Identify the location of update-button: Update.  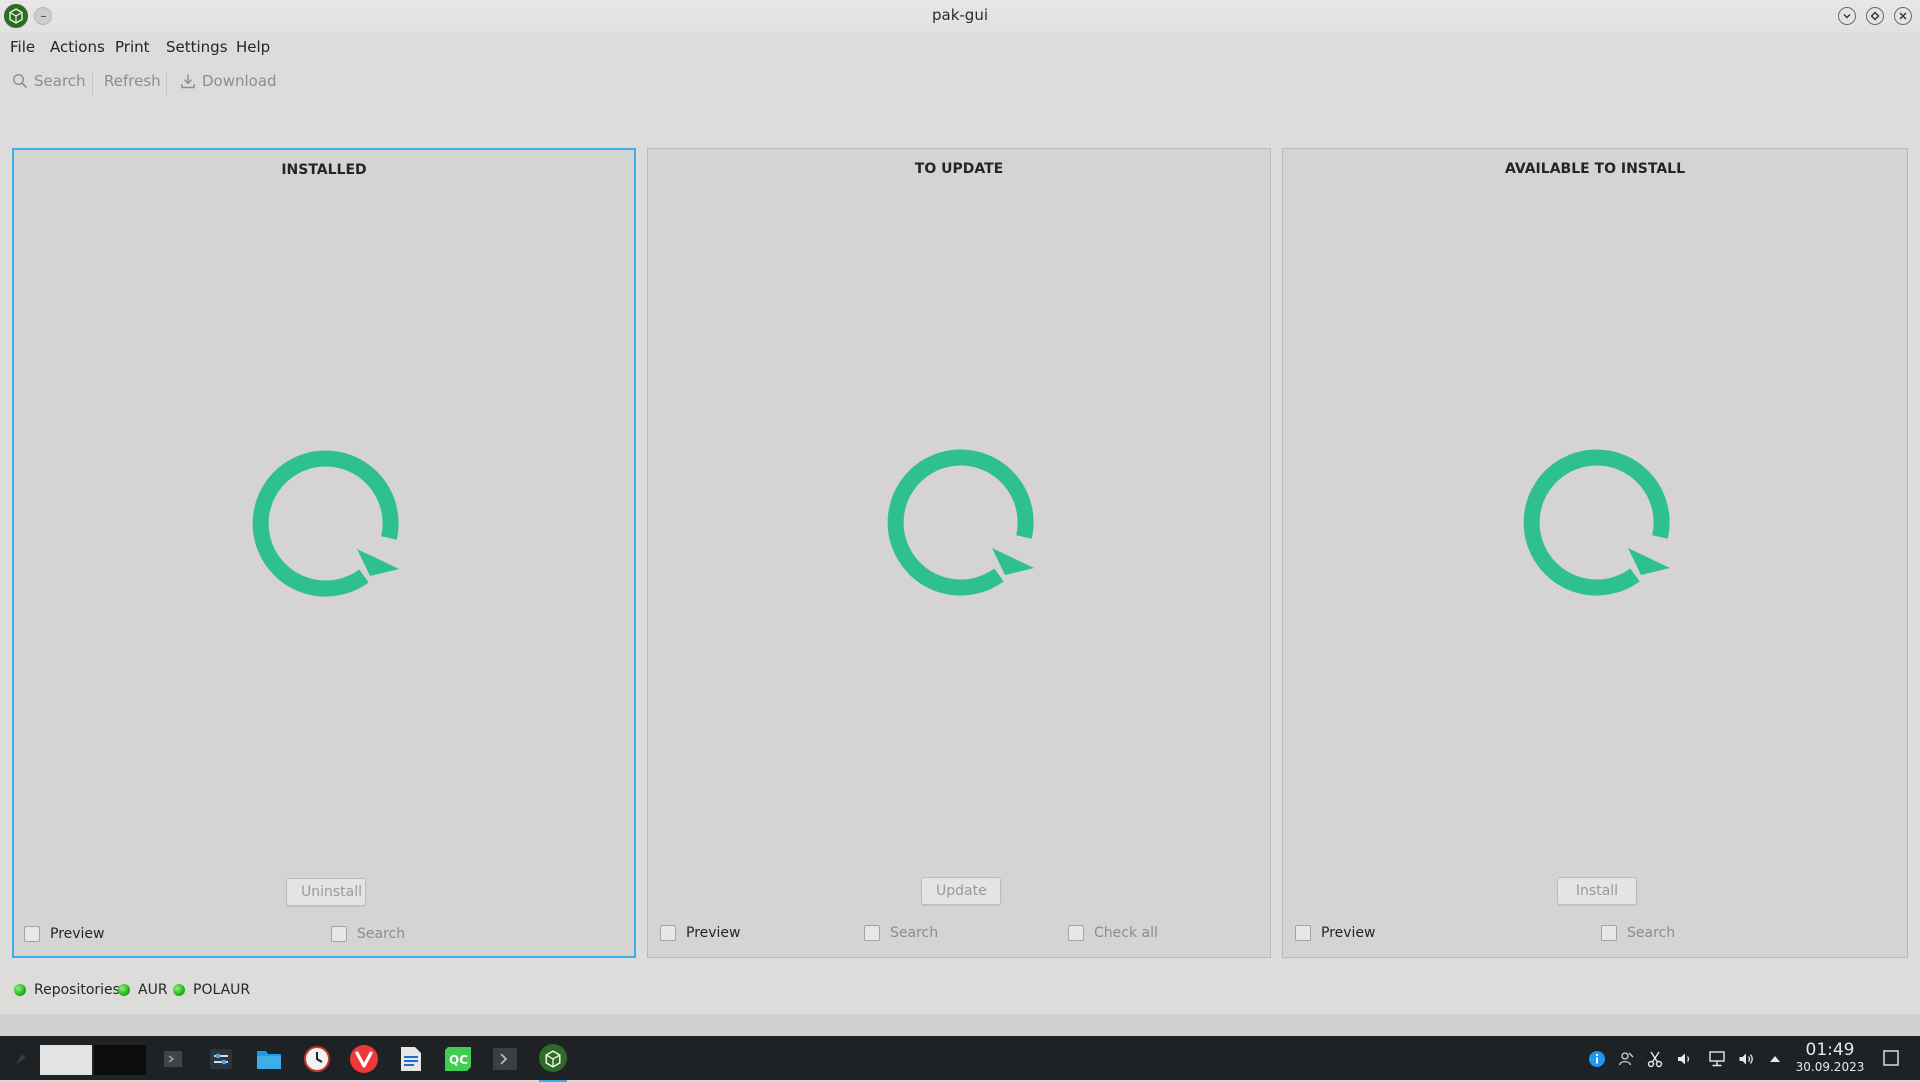
(961, 891).